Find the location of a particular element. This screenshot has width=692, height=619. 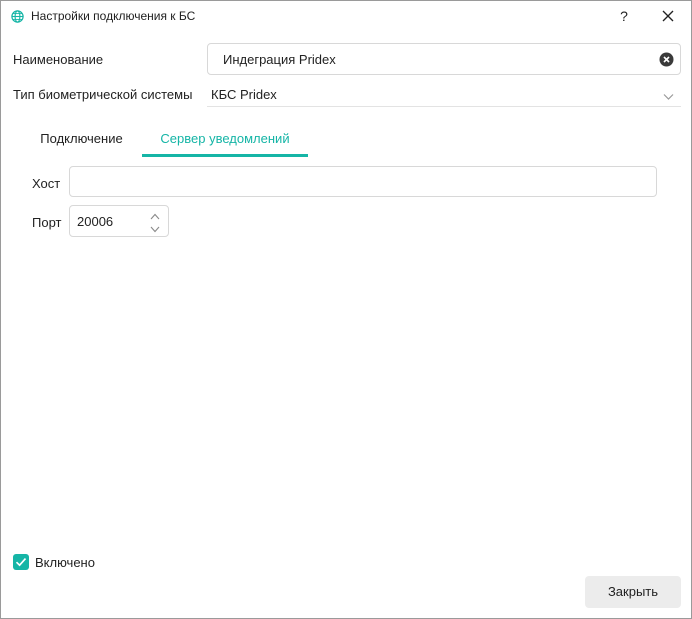

close-button: Закрыть is located at coordinates (633, 592).